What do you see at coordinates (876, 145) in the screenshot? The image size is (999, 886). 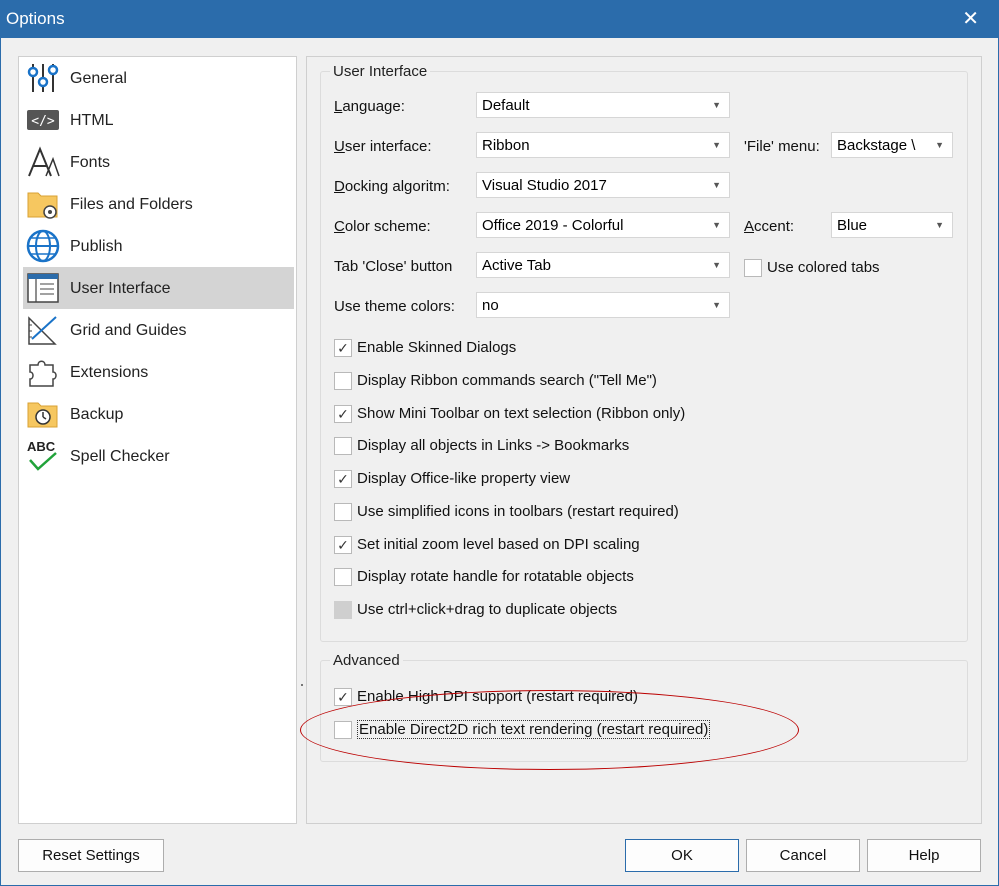 I see `select-value: Backstage \` at bounding box center [876, 145].